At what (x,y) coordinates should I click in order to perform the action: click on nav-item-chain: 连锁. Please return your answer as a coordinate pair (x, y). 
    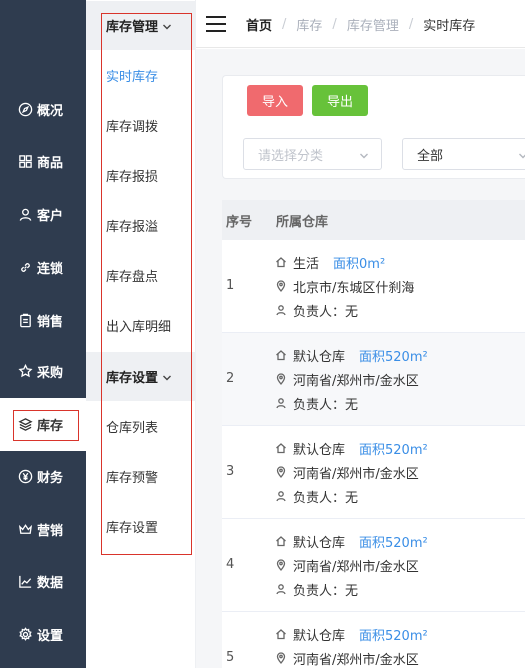
    Looking at the image, I should click on (43, 267).